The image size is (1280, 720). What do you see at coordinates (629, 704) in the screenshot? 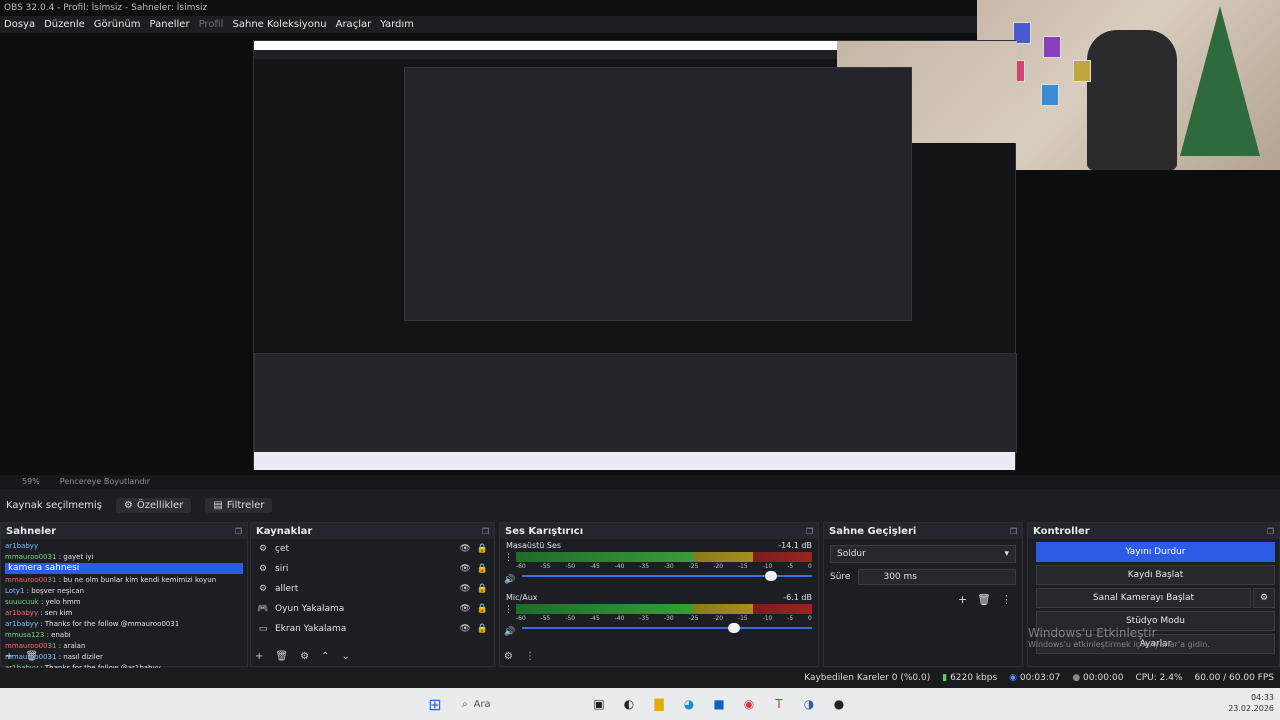
I see `copilot-icon: ◐` at bounding box center [629, 704].